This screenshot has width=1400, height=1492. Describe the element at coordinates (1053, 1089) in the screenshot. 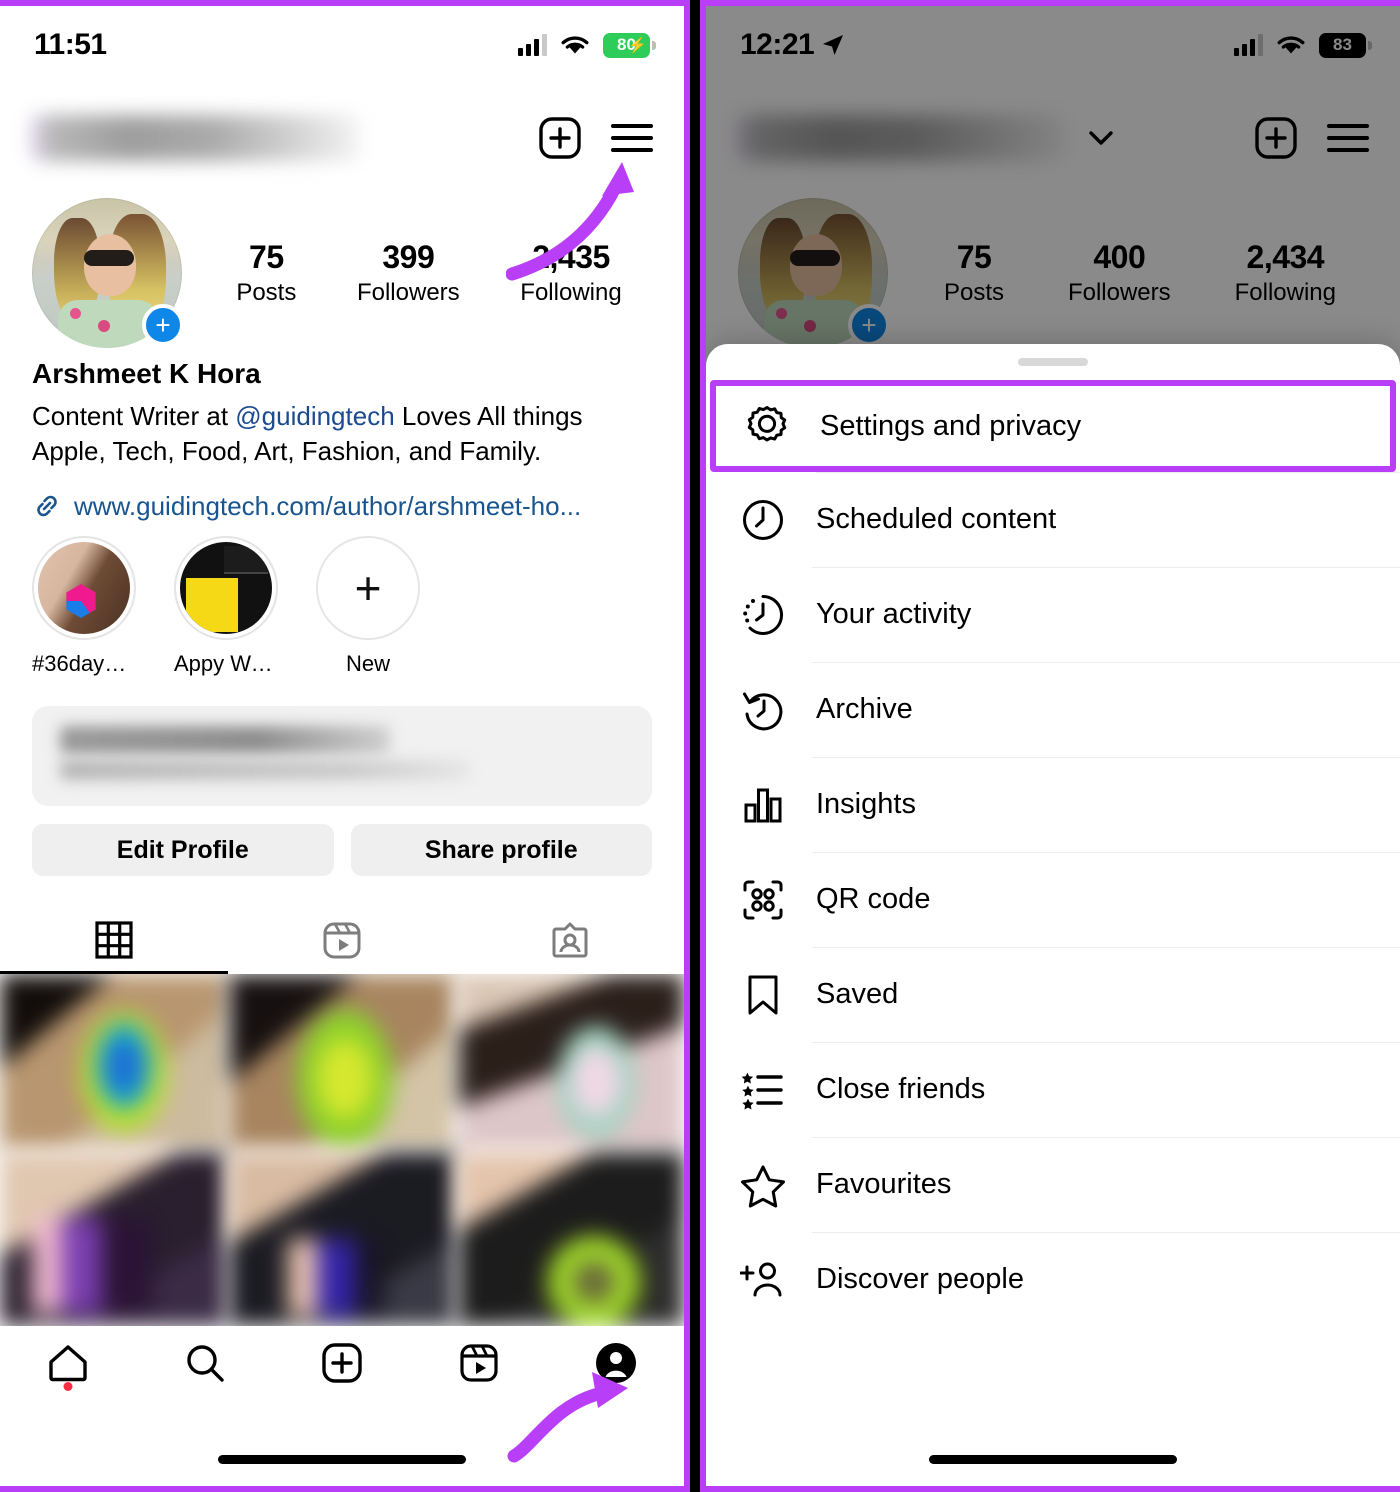

I see `menu-item-close-friends: Close friends` at that location.